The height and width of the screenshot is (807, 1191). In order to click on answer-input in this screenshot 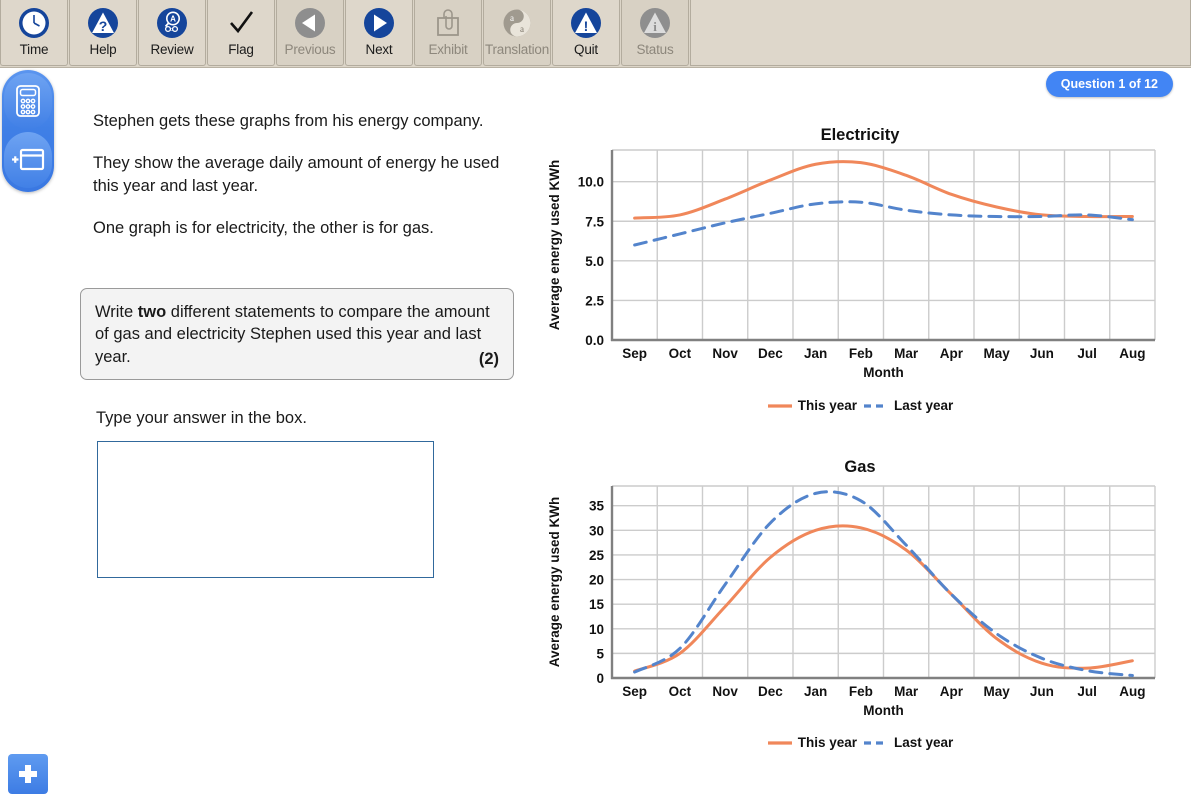, I will do `click(265, 509)`.